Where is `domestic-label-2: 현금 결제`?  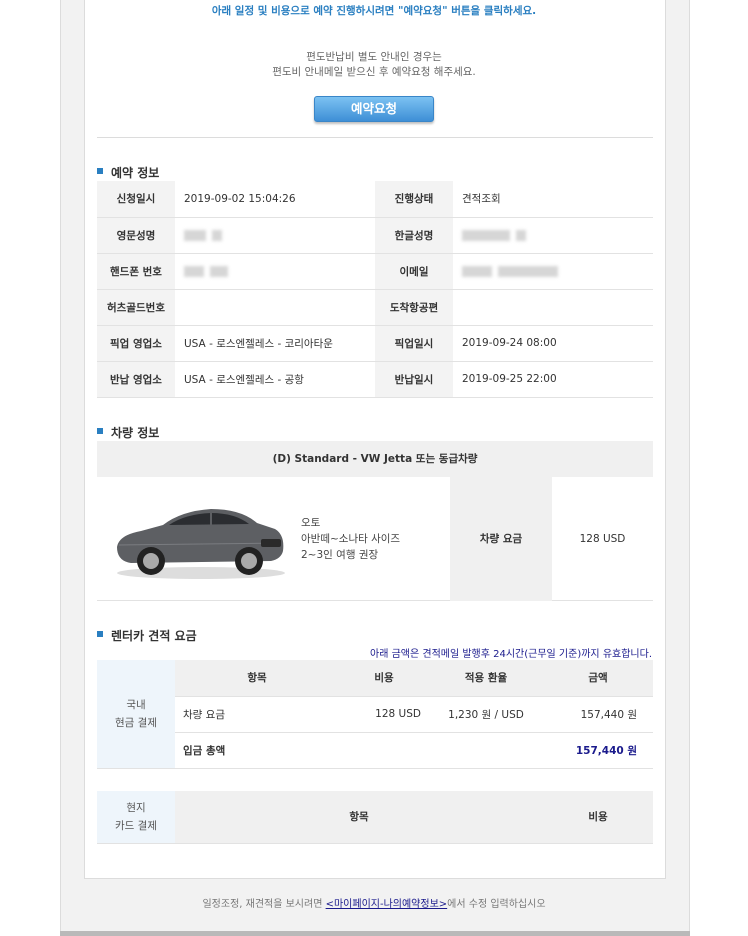 domestic-label-2: 현금 결제 is located at coordinates (136, 722).